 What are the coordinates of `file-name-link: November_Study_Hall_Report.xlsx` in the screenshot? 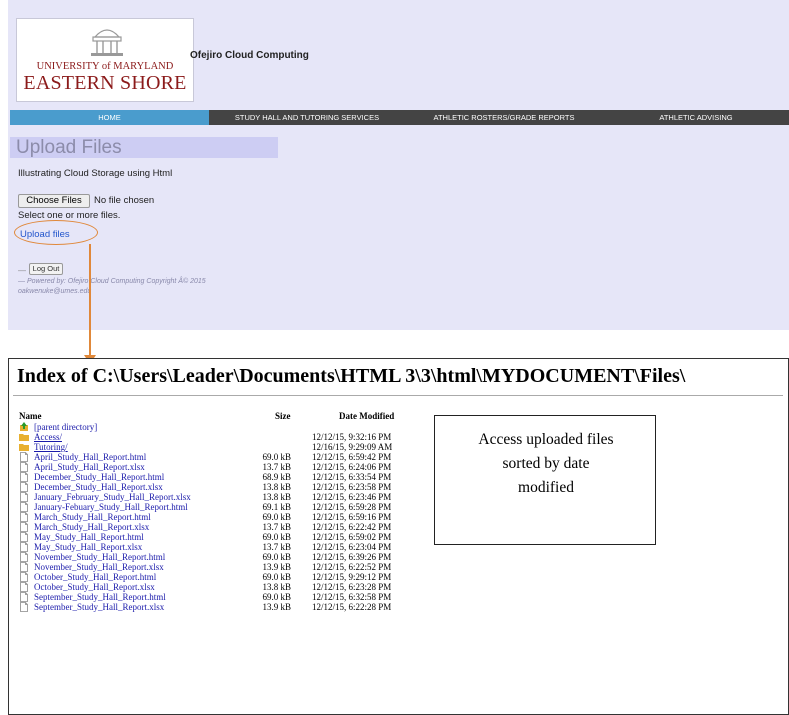 It's located at (99, 567).